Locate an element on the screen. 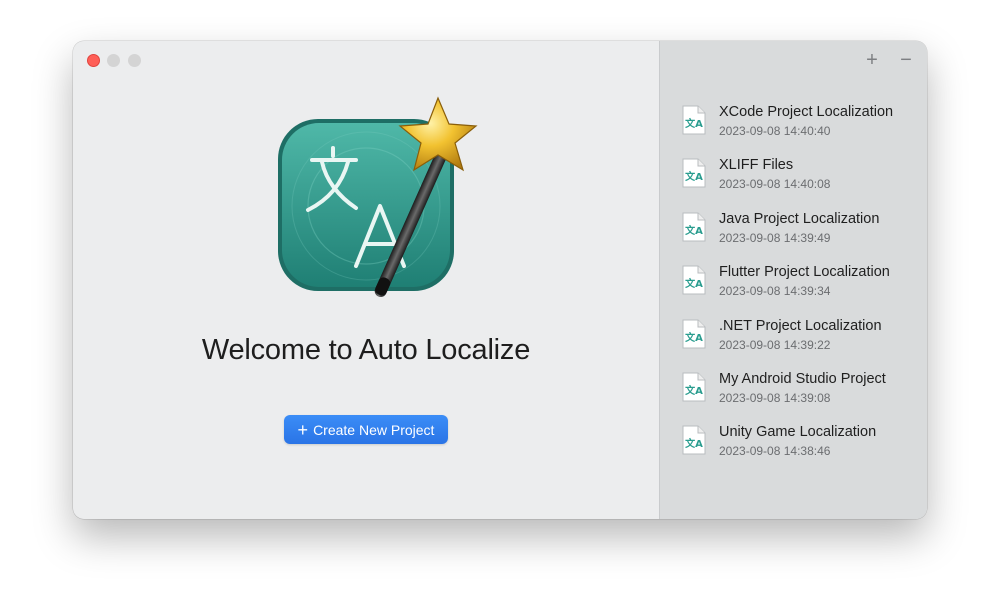 The image size is (1000, 600). recent-project-name: My Android Studio Project is located at coordinates (802, 378).